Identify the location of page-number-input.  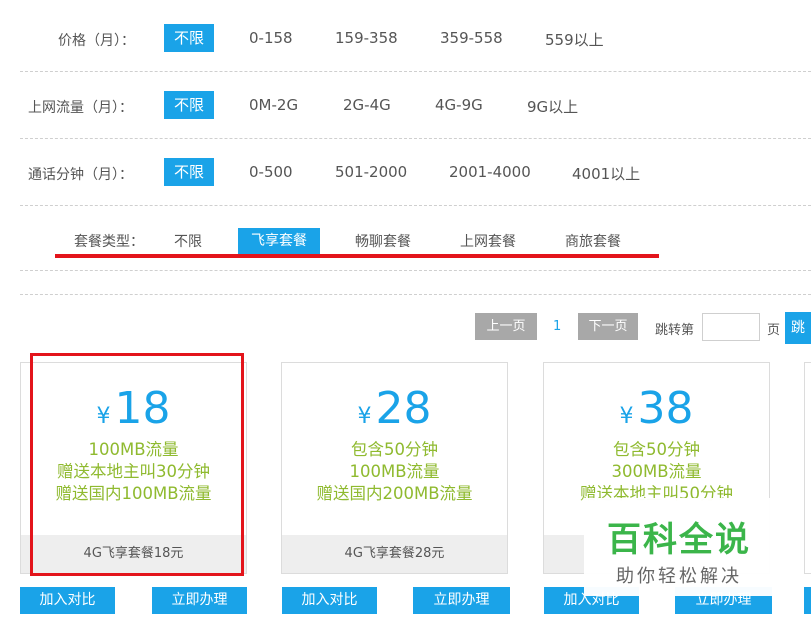
(731, 327).